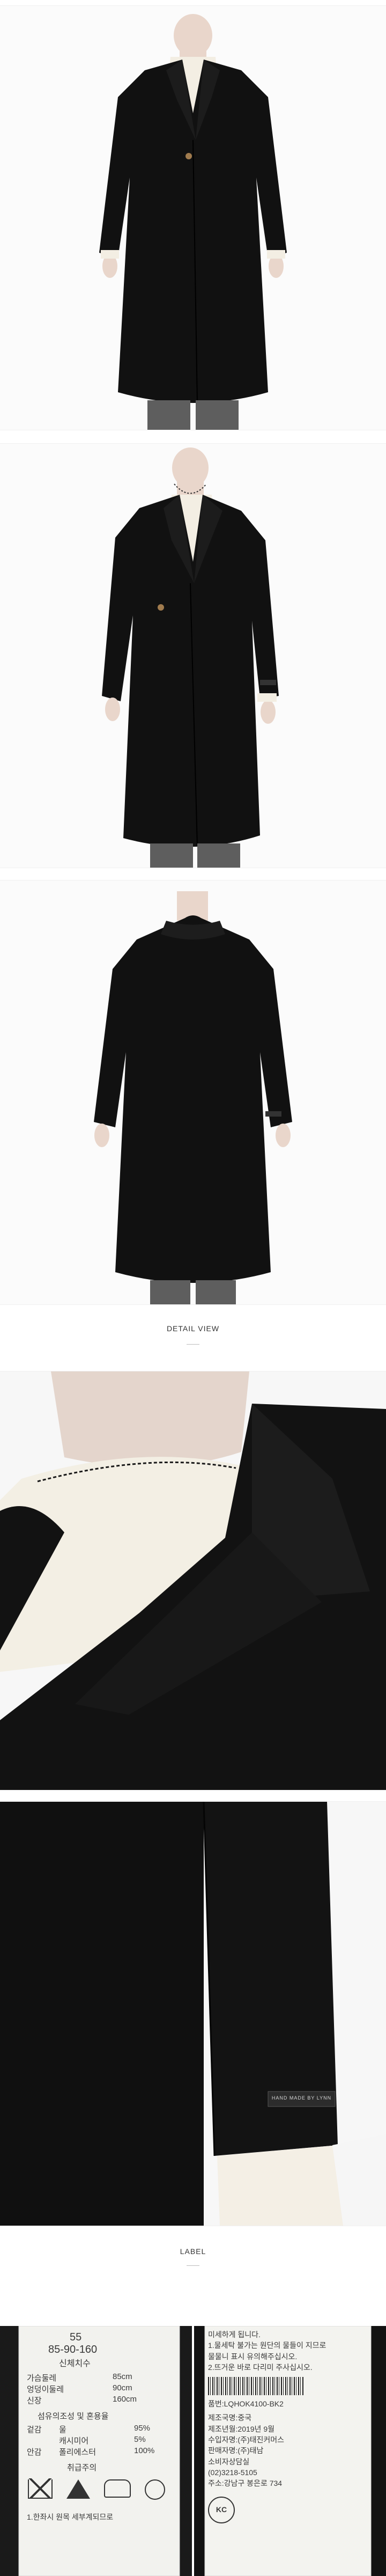 The width and height of the screenshot is (386, 2576). I want to click on detail-line: 제조국명:중국, so click(230, 2418).